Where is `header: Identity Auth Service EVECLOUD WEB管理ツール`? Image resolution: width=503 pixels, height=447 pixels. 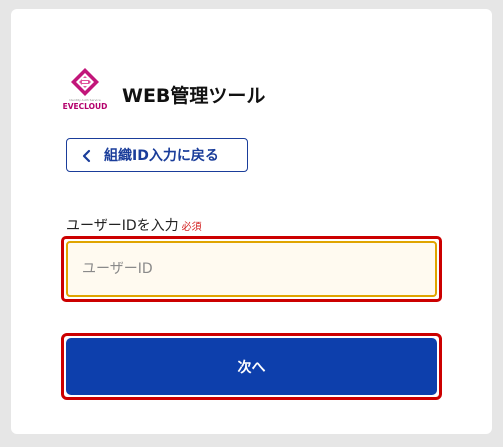
header: Identity Auth Service EVECLOUD WEB管理ツール is located at coordinates (161, 94).